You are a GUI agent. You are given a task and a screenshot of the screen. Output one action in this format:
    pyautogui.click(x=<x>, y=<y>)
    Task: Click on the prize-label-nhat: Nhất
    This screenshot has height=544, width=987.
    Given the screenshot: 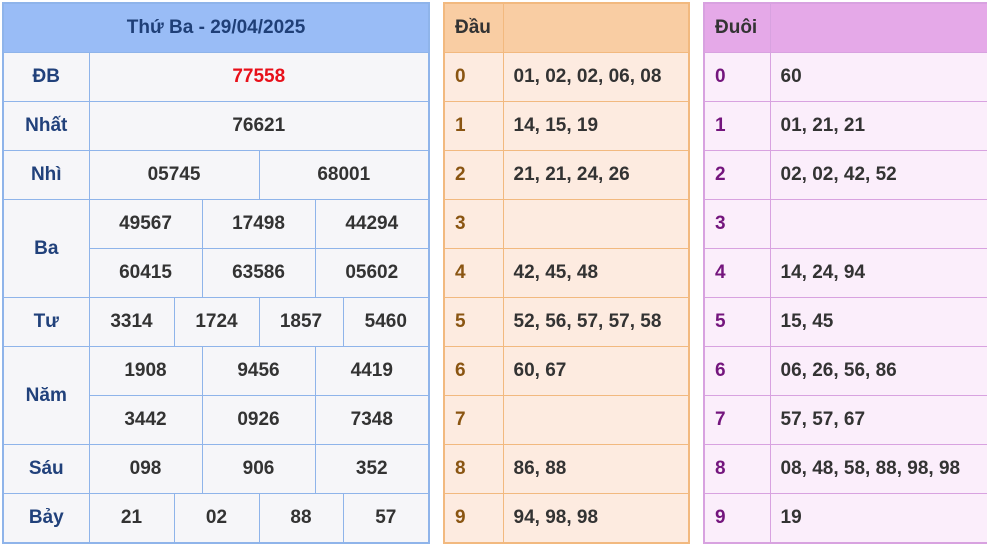 What is the action you would take?
    pyautogui.click(x=46, y=126)
    